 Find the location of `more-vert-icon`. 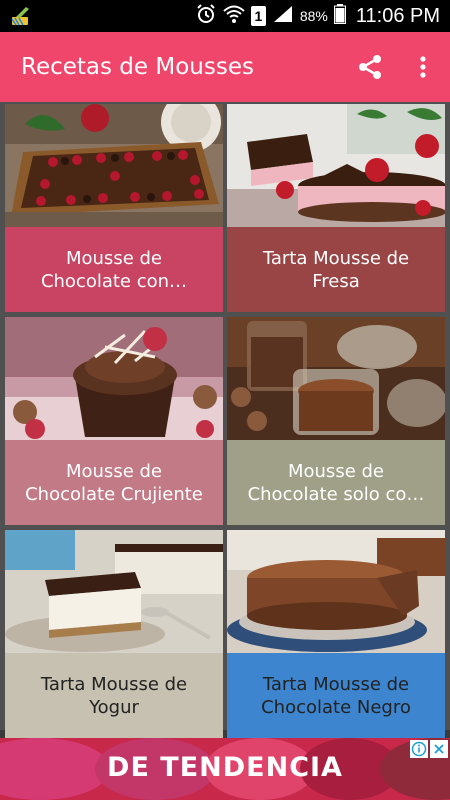

more-vert-icon is located at coordinates (423, 67).